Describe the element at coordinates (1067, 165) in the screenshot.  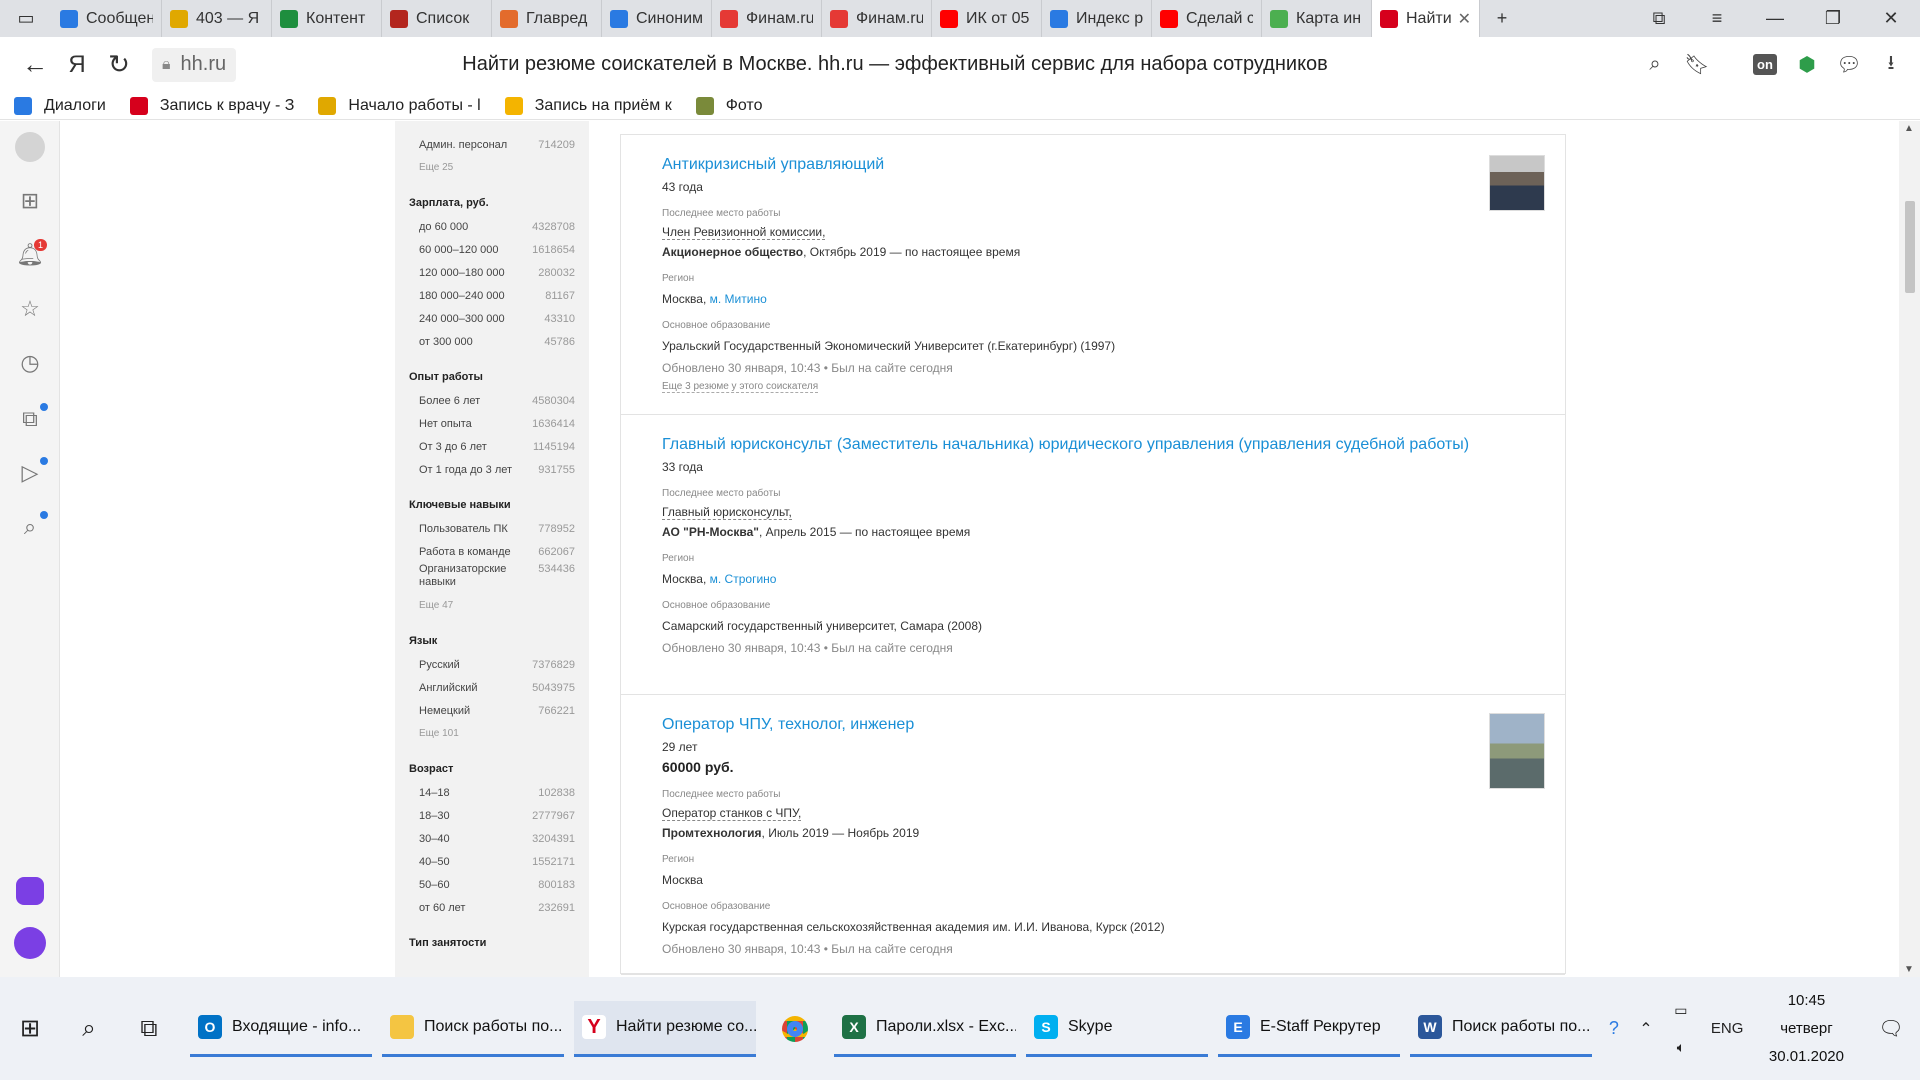
I see `resume-title-link: Антикризисный управляющий` at that location.